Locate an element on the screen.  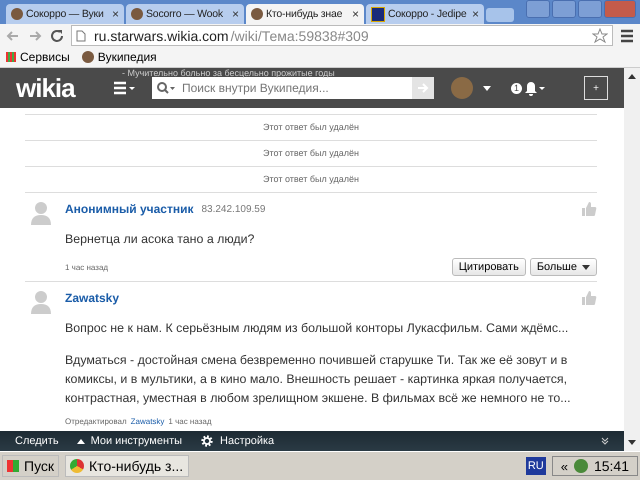
author-link: Анонимный участник is located at coordinates (129, 209).